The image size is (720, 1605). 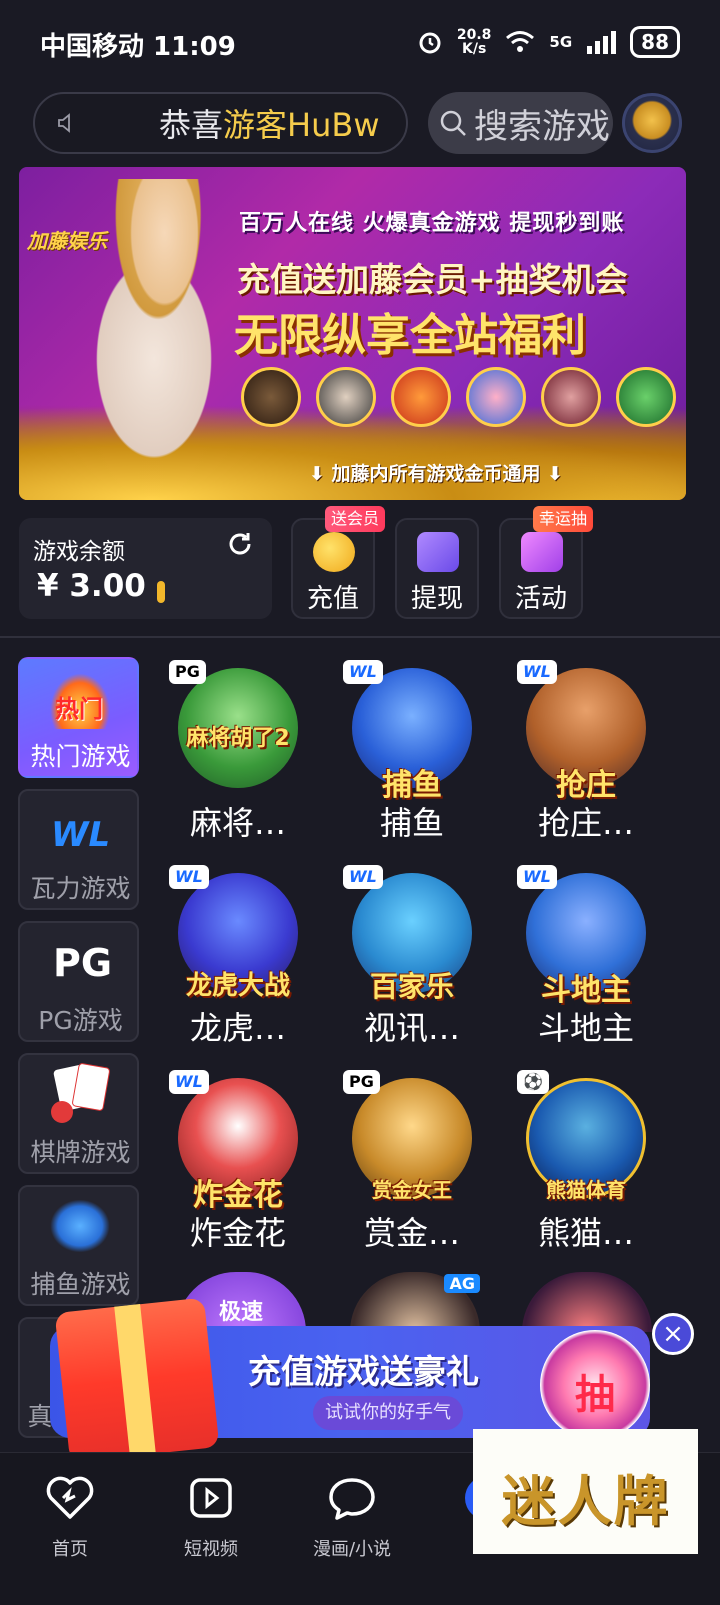 I want to click on banner-footer: ⬇ 加藤内所有游戏金币通用 ⬇, so click(x=436, y=474).